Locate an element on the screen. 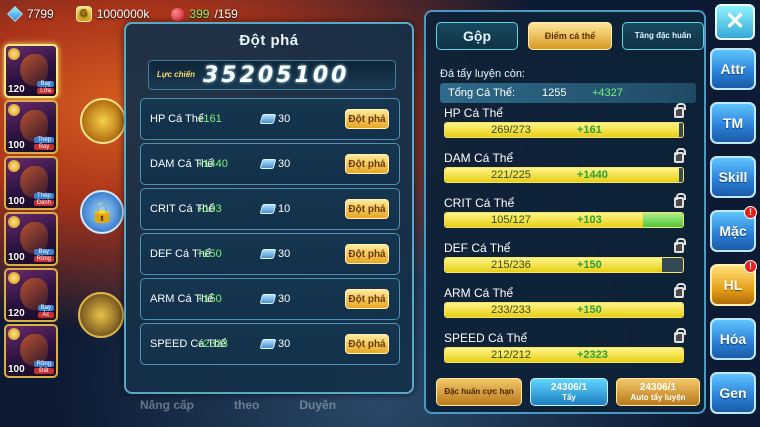 This screenshot has width=760, height=427. coin-amount: 1000000k is located at coordinates (123, 14).